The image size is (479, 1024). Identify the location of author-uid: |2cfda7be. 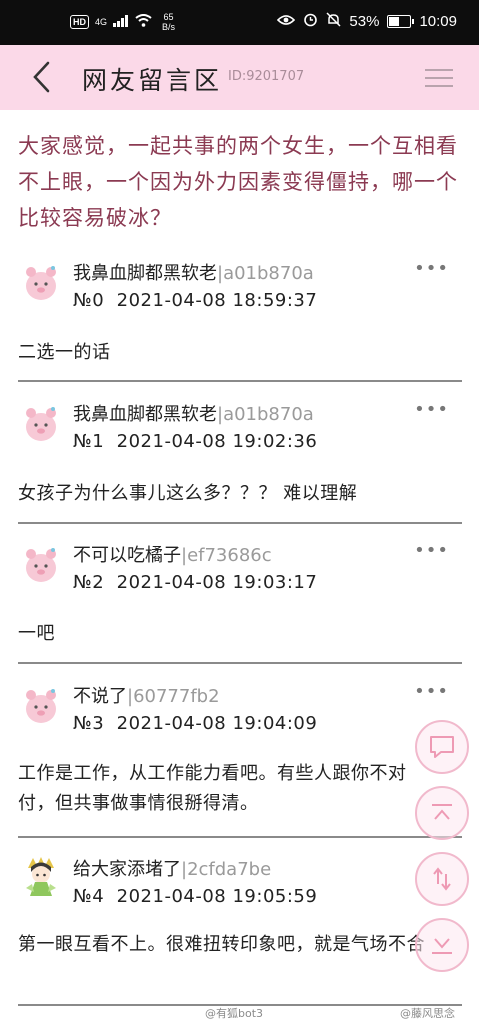
(226, 869).